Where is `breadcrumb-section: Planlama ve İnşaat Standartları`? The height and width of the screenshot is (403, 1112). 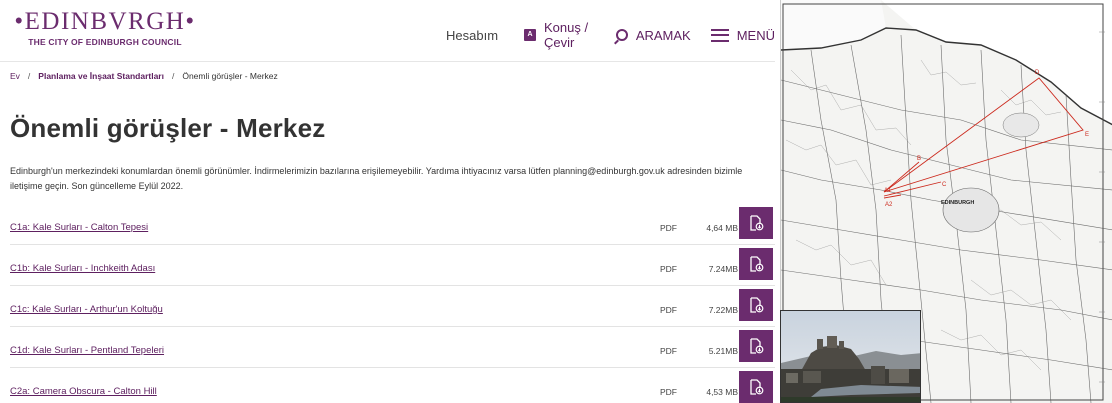
breadcrumb-section: Planlama ve İnşaat Standartları is located at coordinates (101, 76).